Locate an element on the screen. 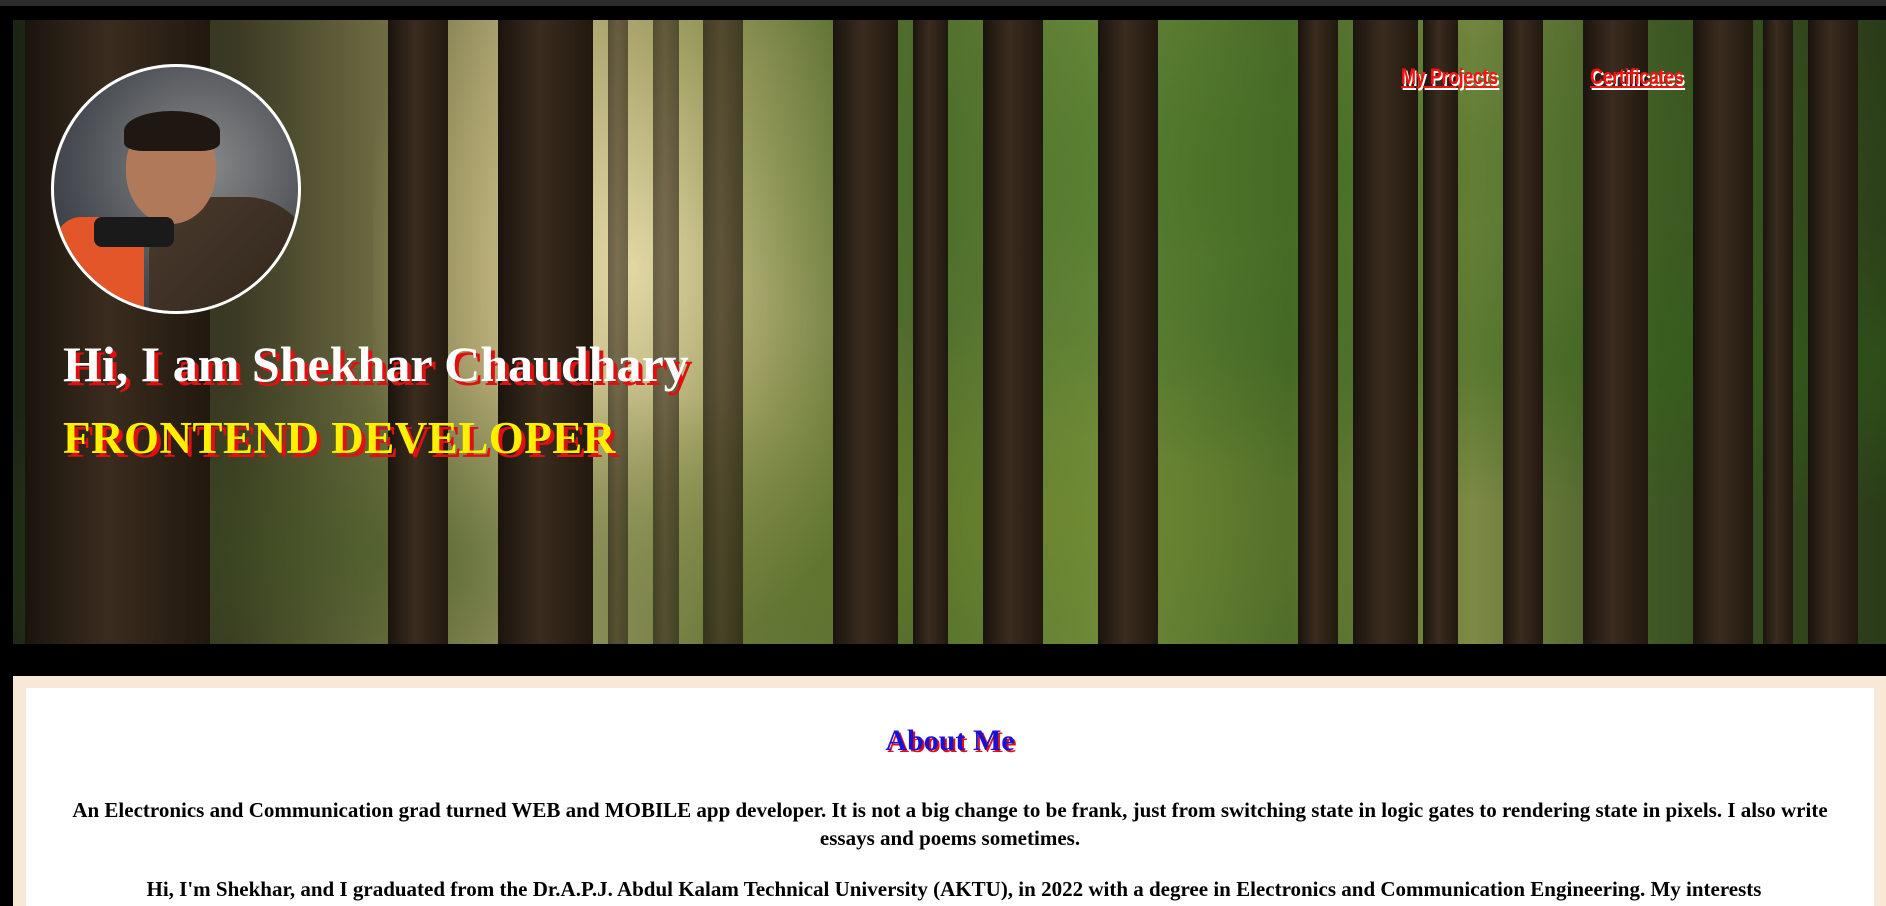  nav-link-my-projects: My Projects is located at coordinates (1449, 77).